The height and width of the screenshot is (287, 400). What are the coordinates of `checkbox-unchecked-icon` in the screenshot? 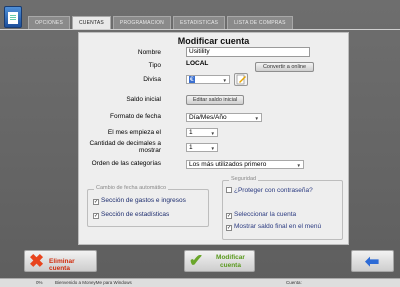 It's located at (229, 190).